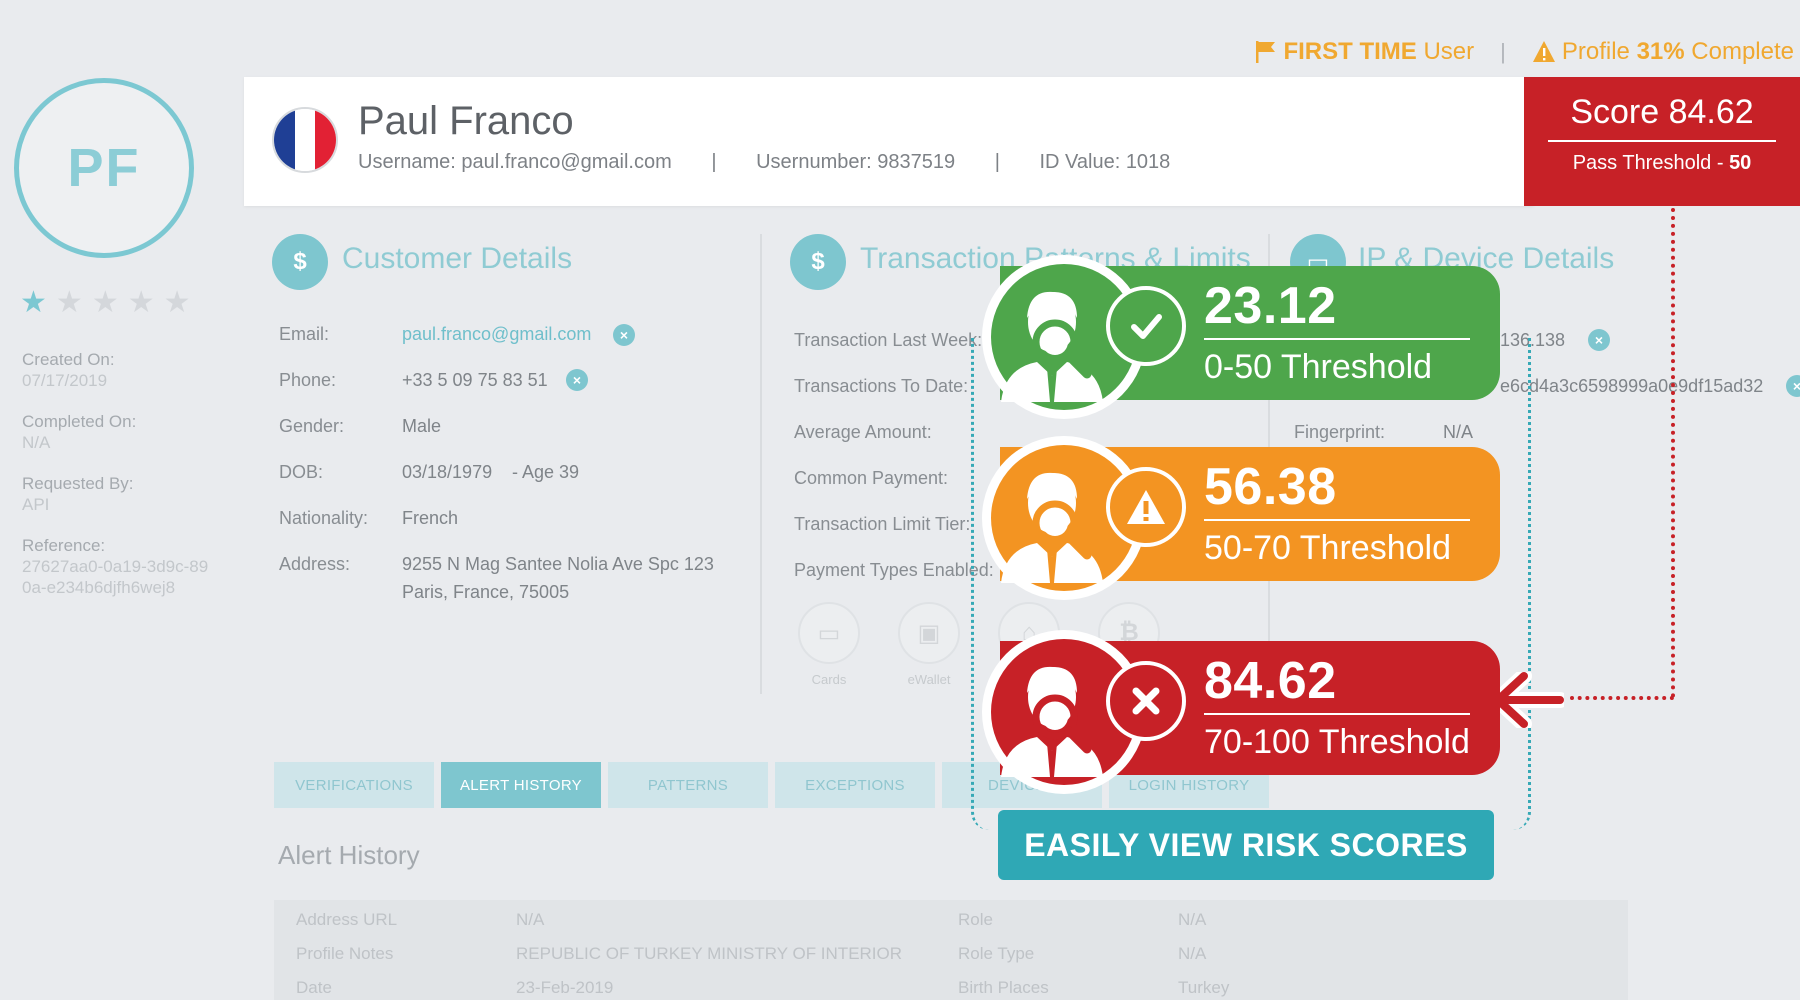 This screenshot has height=1000, width=1800. What do you see at coordinates (36, 442) in the screenshot?
I see `completed-on-value: N/A` at bounding box center [36, 442].